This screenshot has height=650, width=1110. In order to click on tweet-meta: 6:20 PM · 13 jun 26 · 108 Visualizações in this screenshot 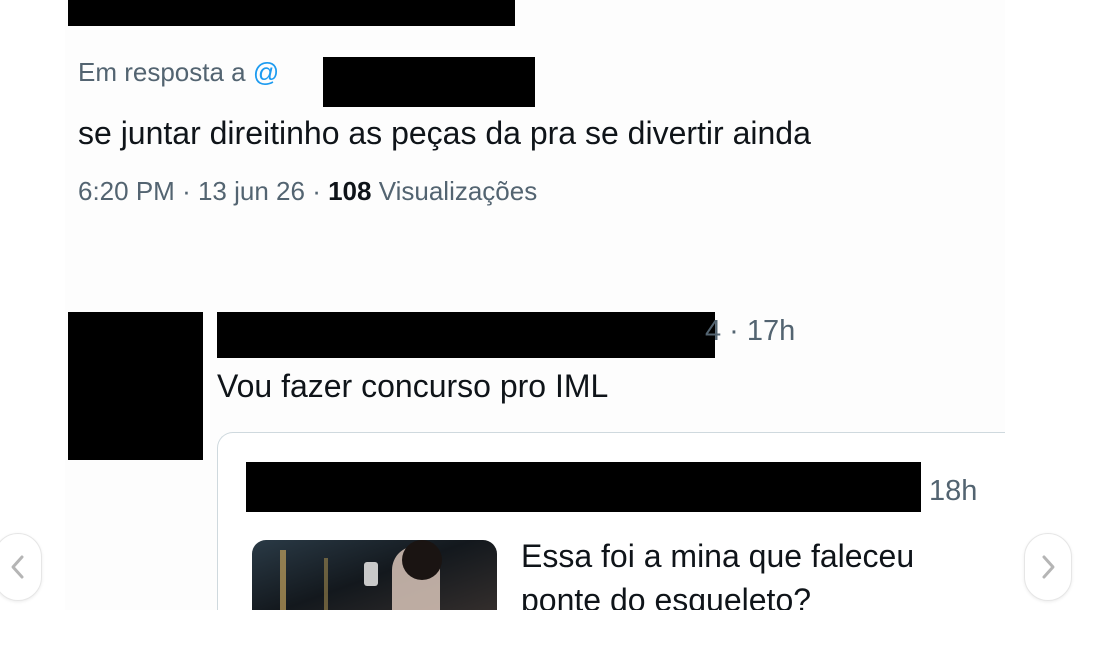, I will do `click(307, 191)`.